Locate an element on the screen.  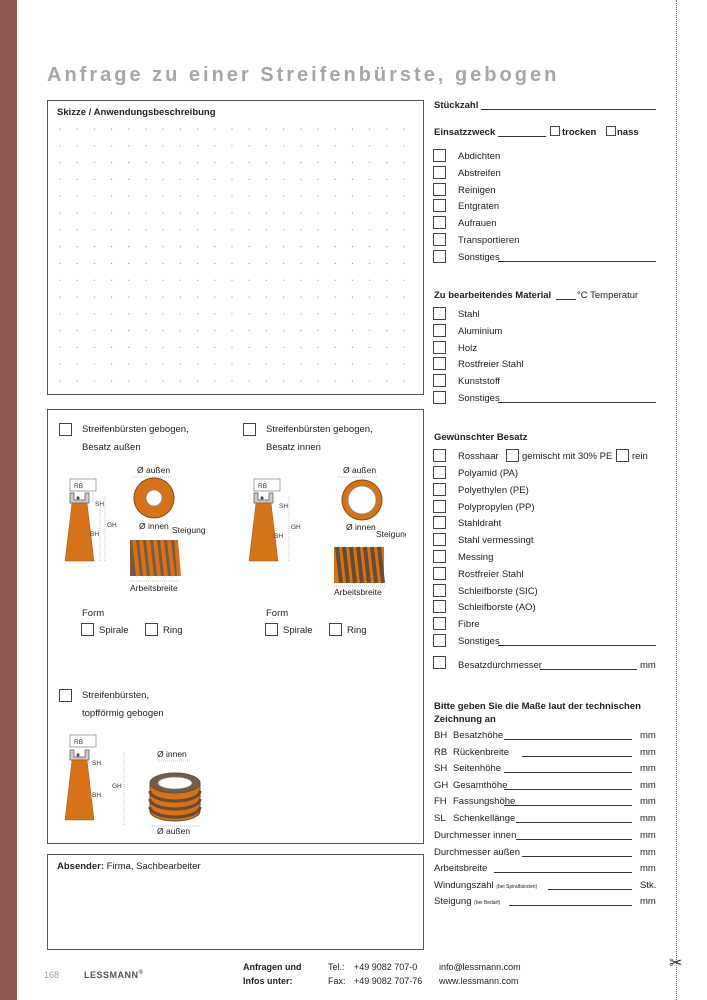
diagram-c-sh: SH is located at coordinates (96, 763).